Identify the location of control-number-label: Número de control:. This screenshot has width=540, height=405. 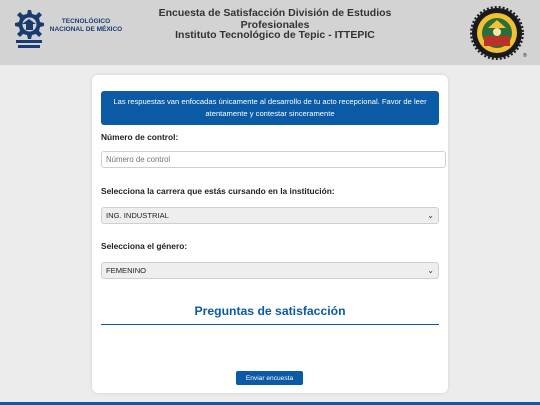
(140, 137).